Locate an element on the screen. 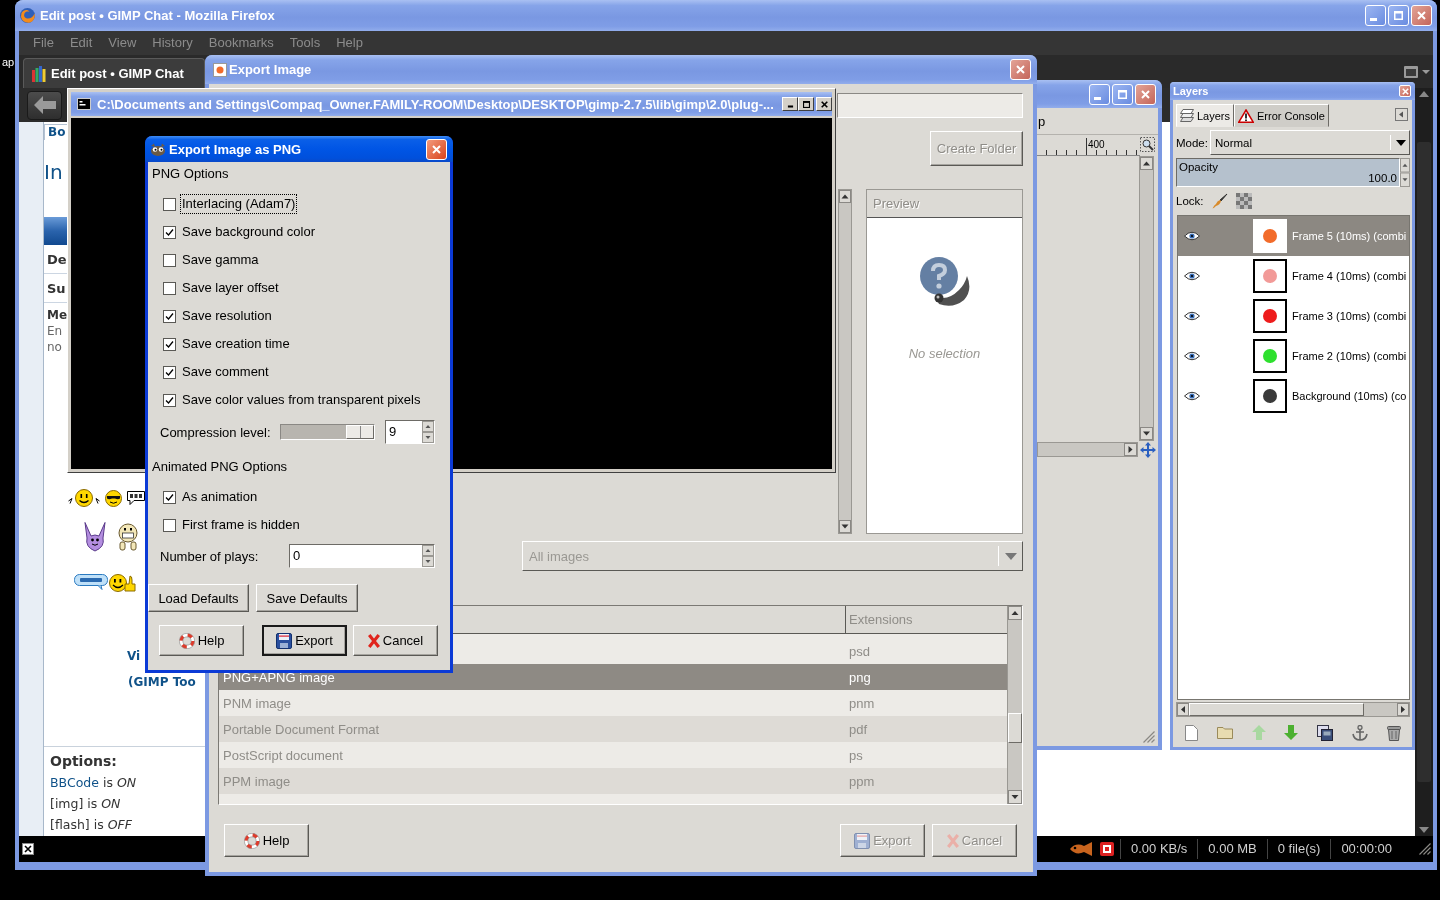 This screenshot has width=1440, height=900. menu-item: p is located at coordinates (1042, 121).